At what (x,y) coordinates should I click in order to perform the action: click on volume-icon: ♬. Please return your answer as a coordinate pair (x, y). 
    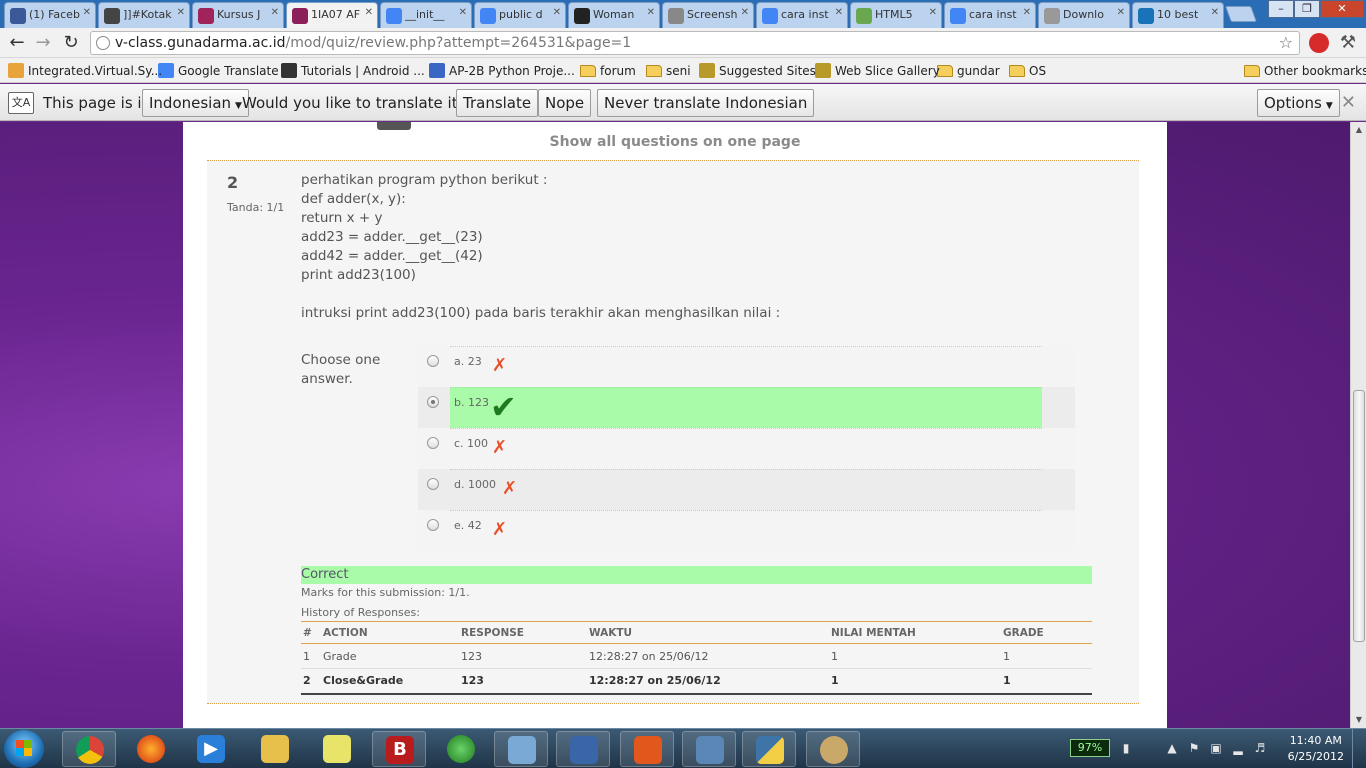
    Looking at the image, I should click on (1260, 748).